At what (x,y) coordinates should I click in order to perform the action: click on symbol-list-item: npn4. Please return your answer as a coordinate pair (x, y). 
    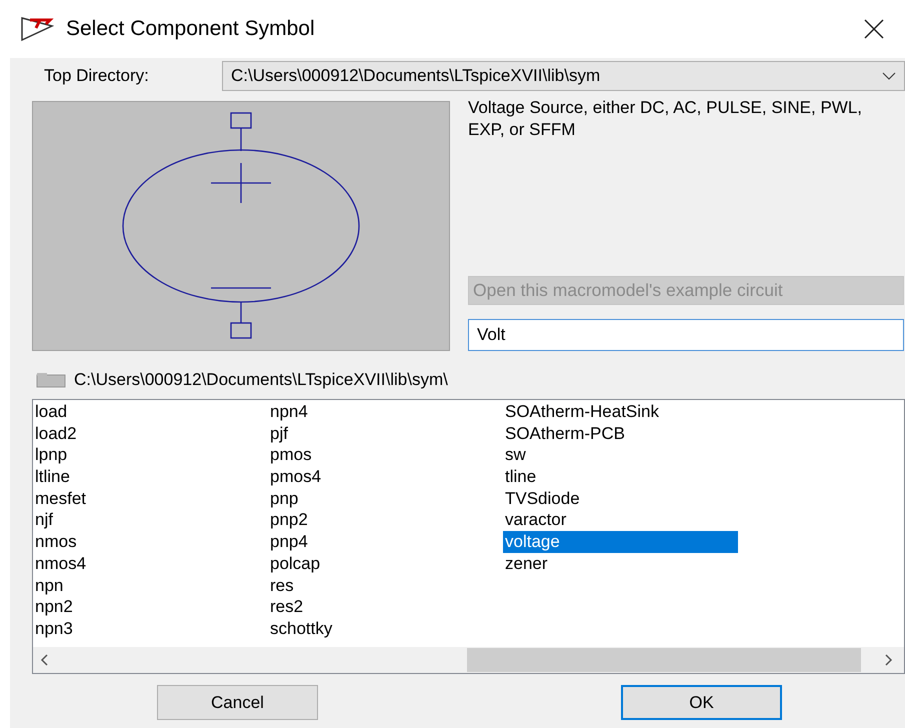
    Looking at the image, I should click on (385, 412).